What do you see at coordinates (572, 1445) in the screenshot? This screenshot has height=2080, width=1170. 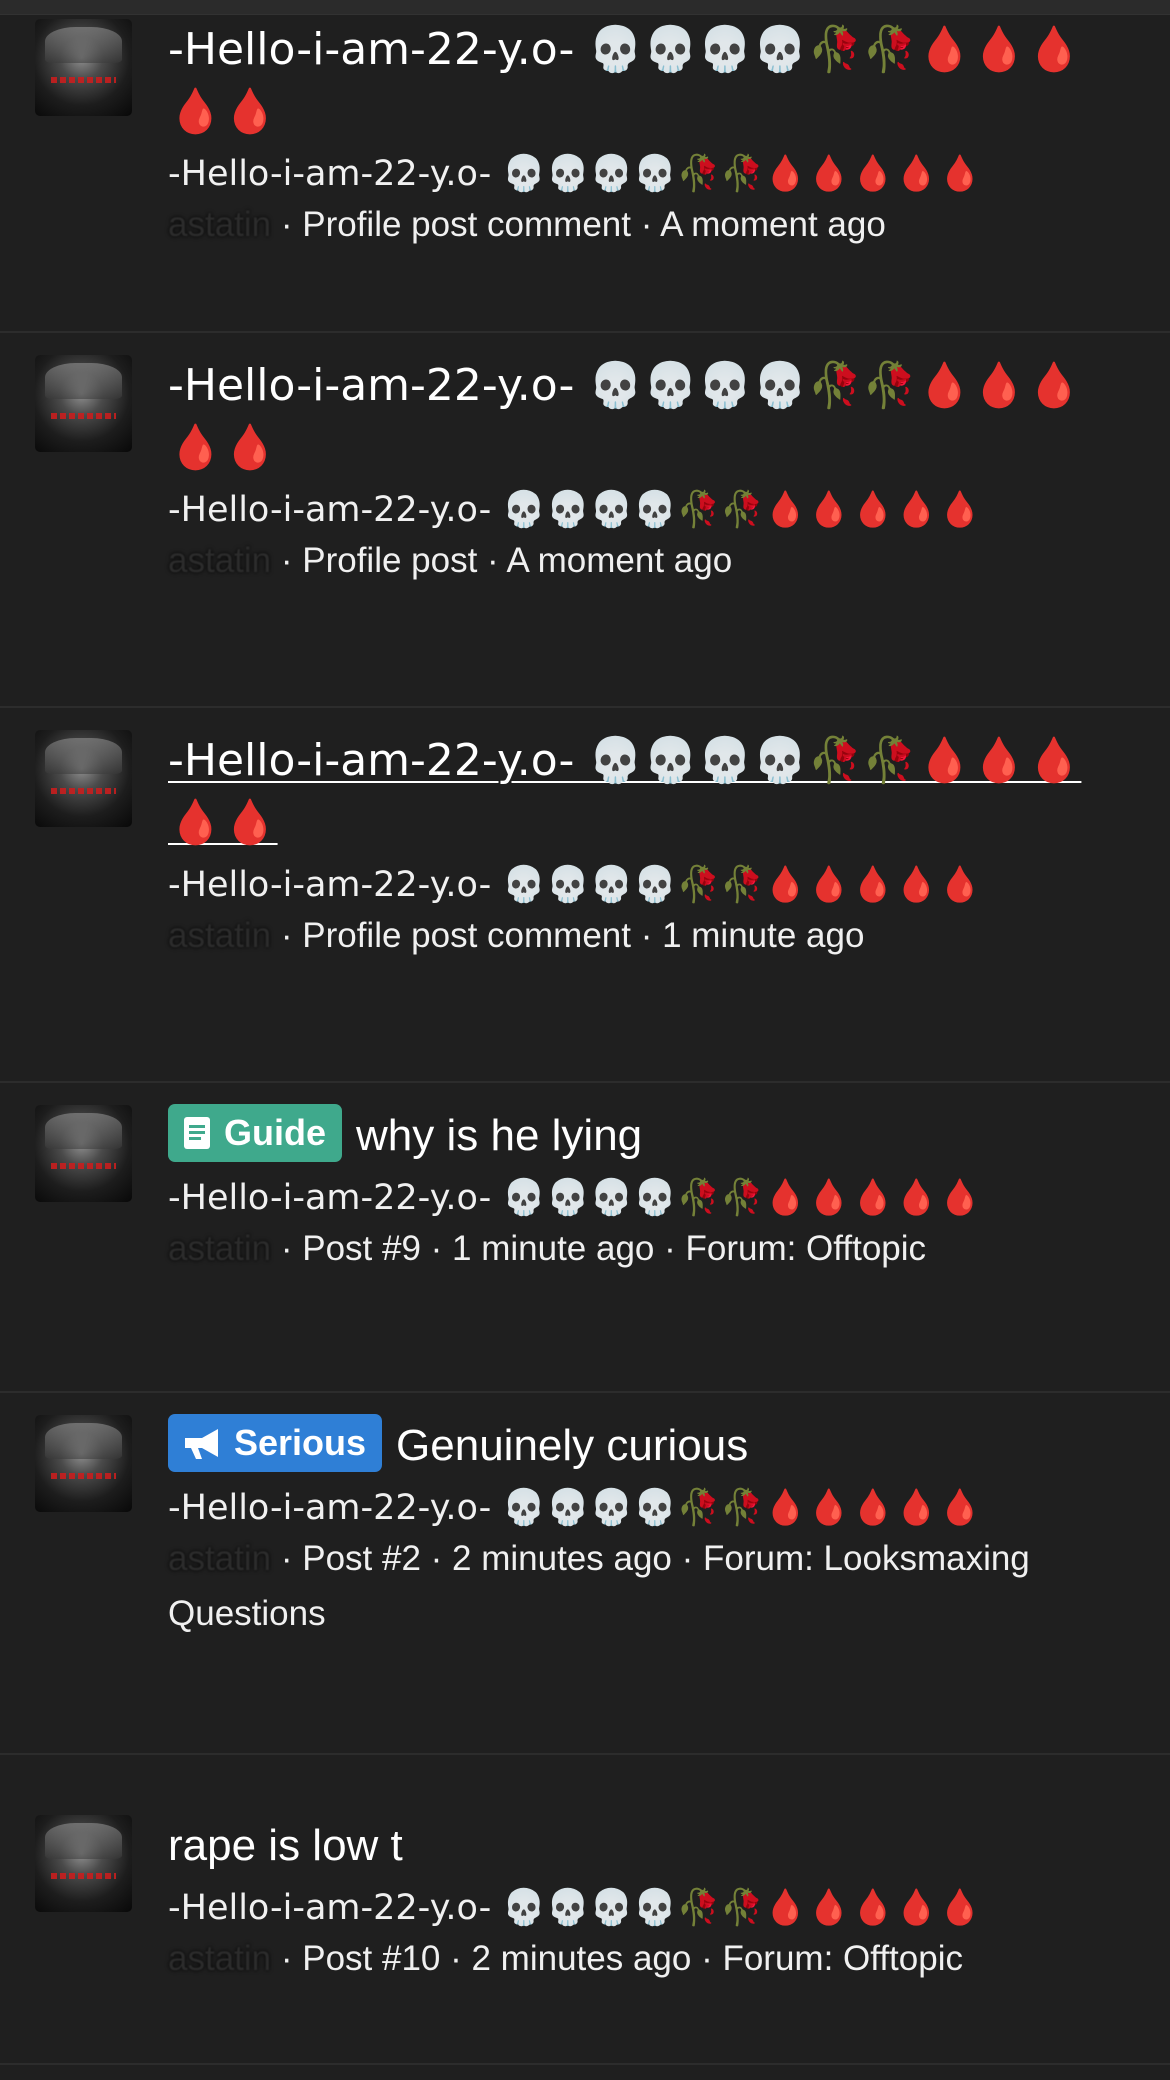 I see `item-title-text: Genuinely curious` at bounding box center [572, 1445].